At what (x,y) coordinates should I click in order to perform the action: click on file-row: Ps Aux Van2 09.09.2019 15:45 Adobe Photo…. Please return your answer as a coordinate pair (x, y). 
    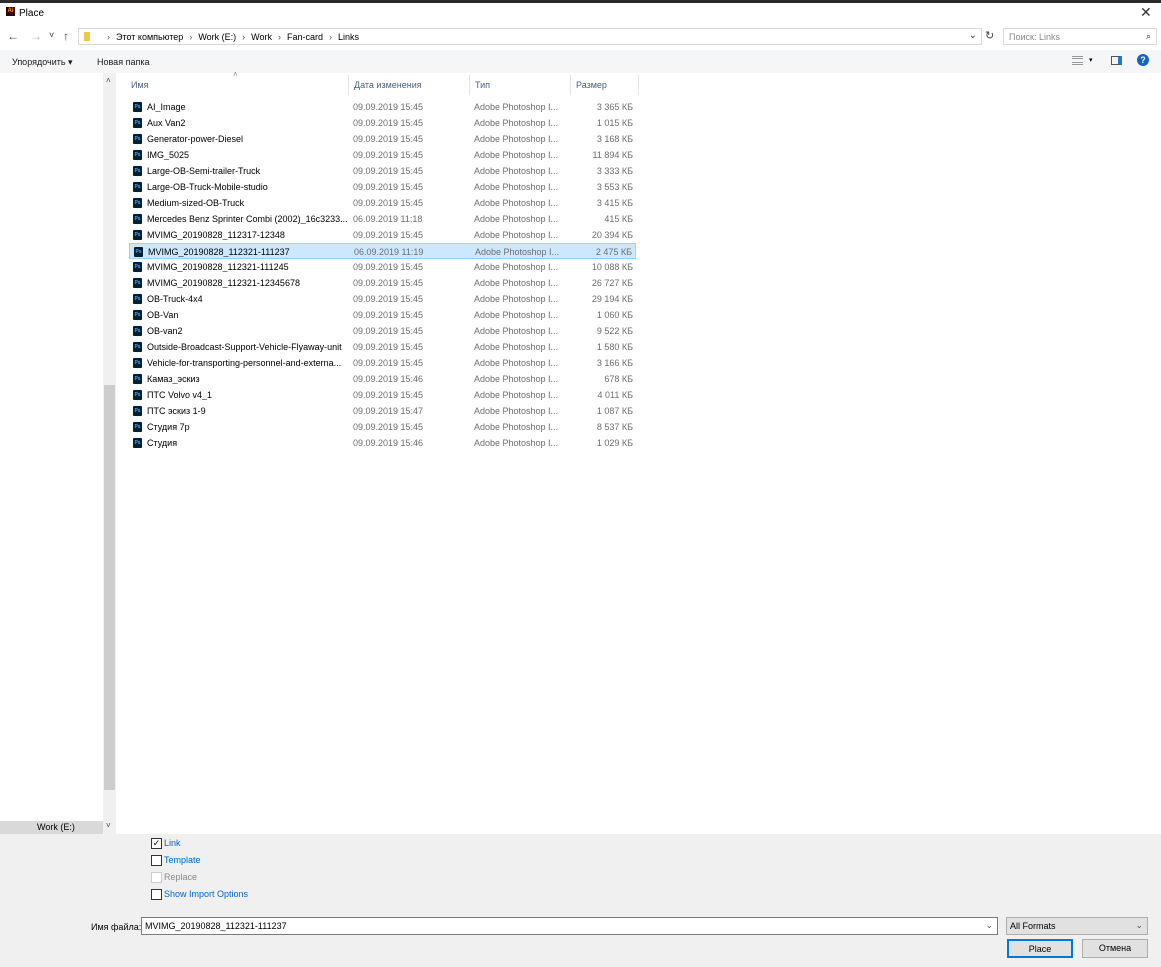
    Looking at the image, I should click on (382, 123).